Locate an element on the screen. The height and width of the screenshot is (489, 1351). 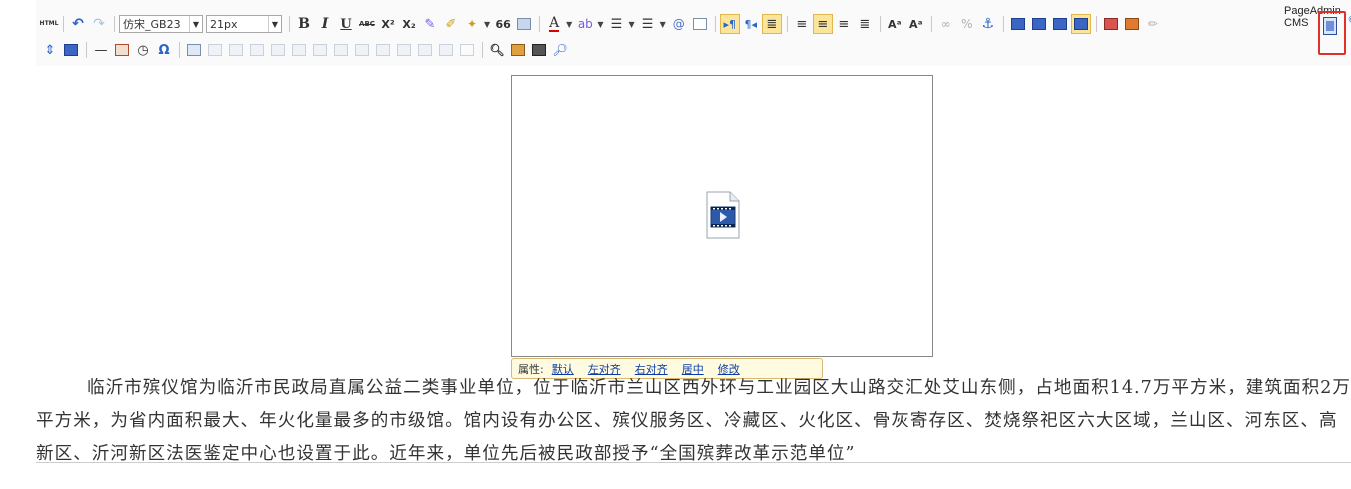
image-right-button is located at coordinates (1060, 24).